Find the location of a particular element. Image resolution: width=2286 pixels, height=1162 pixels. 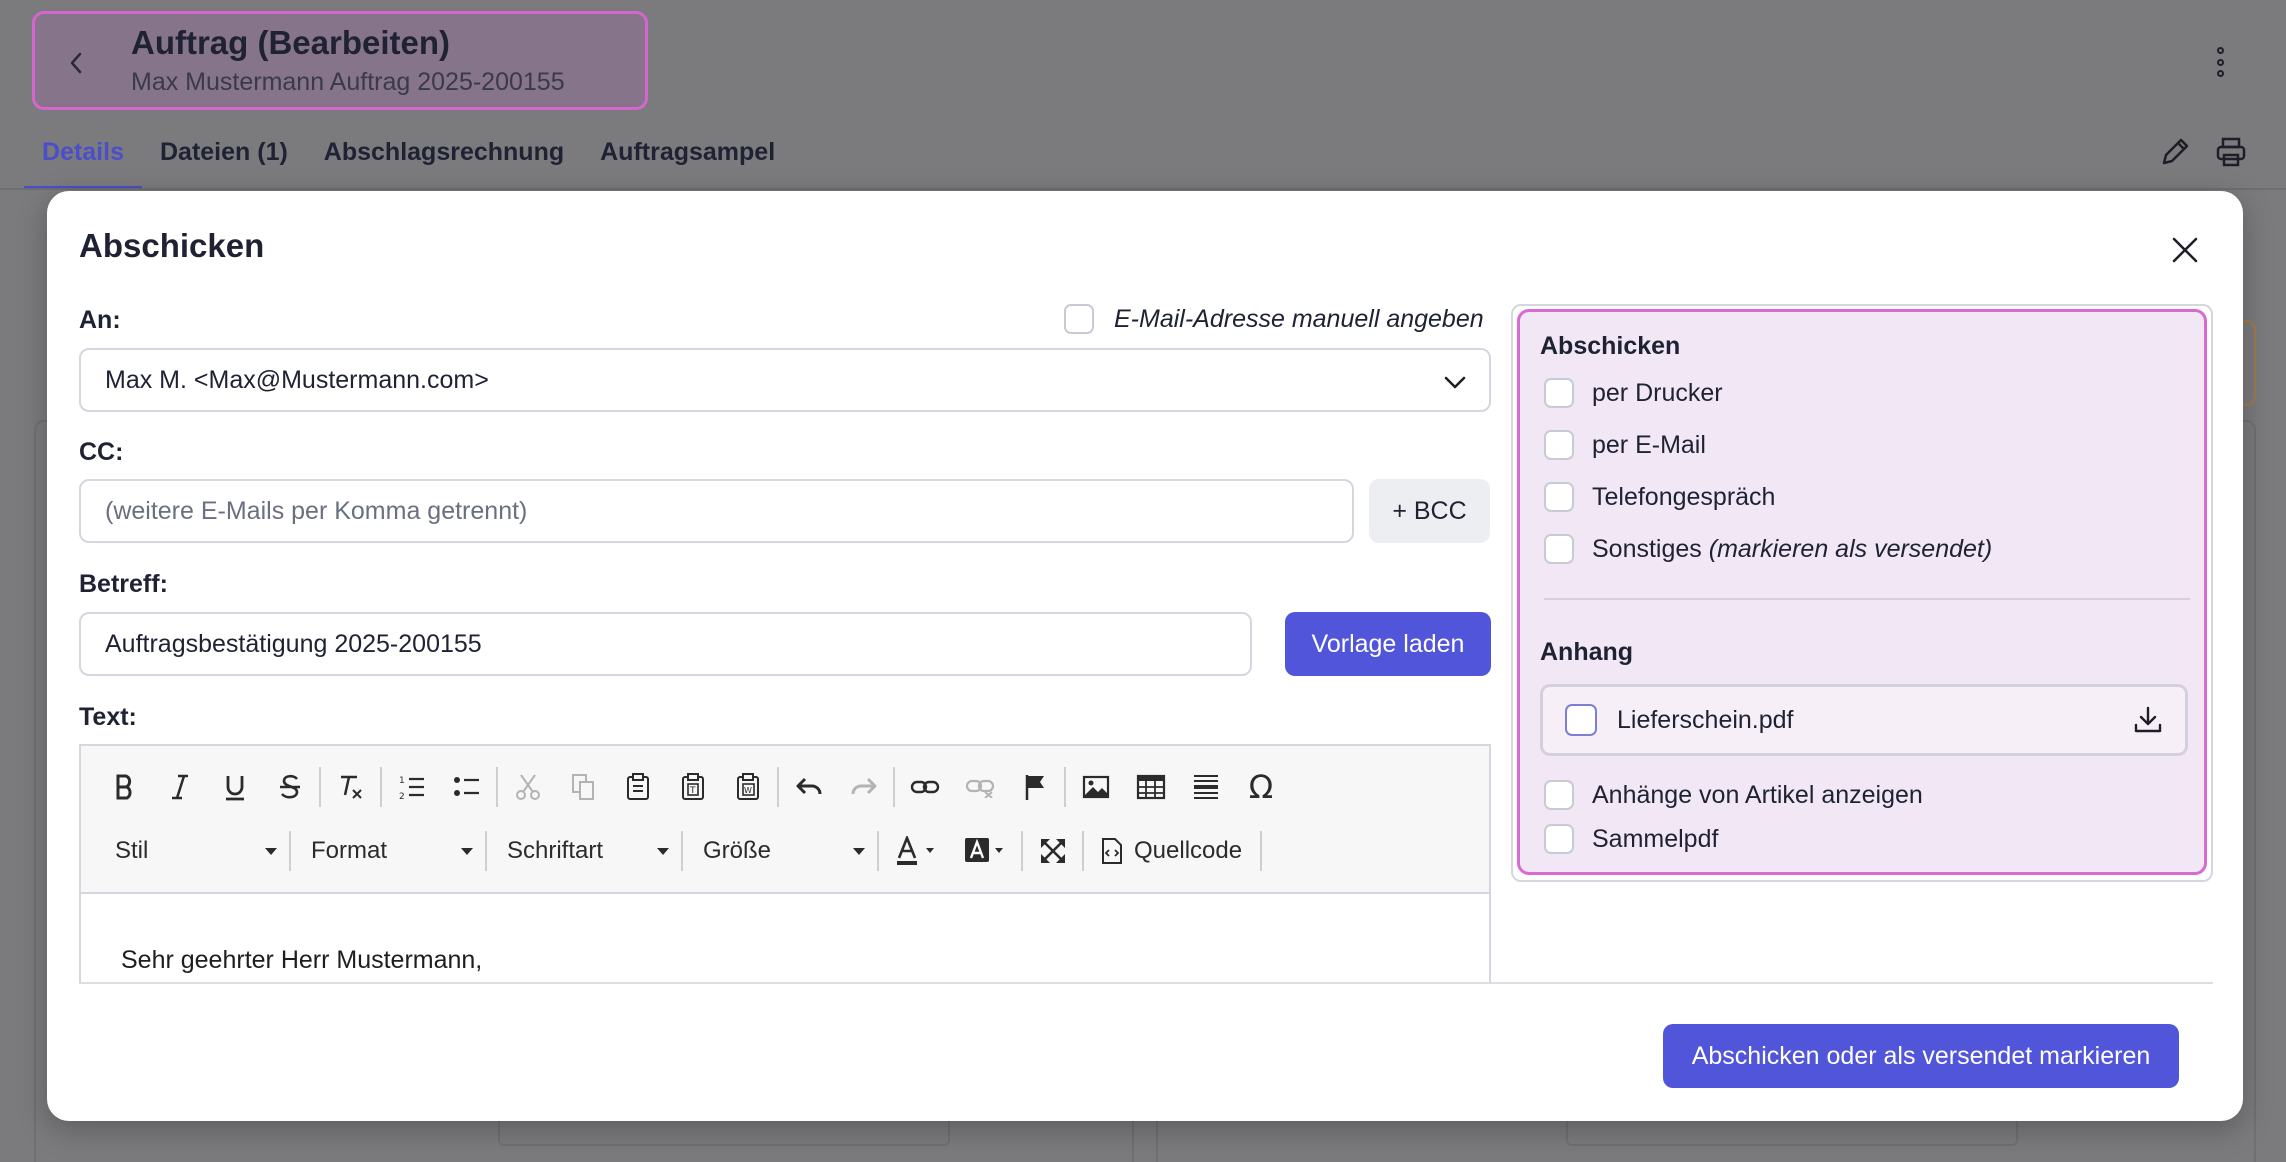

option-label: per E-Mail is located at coordinates (1649, 444).